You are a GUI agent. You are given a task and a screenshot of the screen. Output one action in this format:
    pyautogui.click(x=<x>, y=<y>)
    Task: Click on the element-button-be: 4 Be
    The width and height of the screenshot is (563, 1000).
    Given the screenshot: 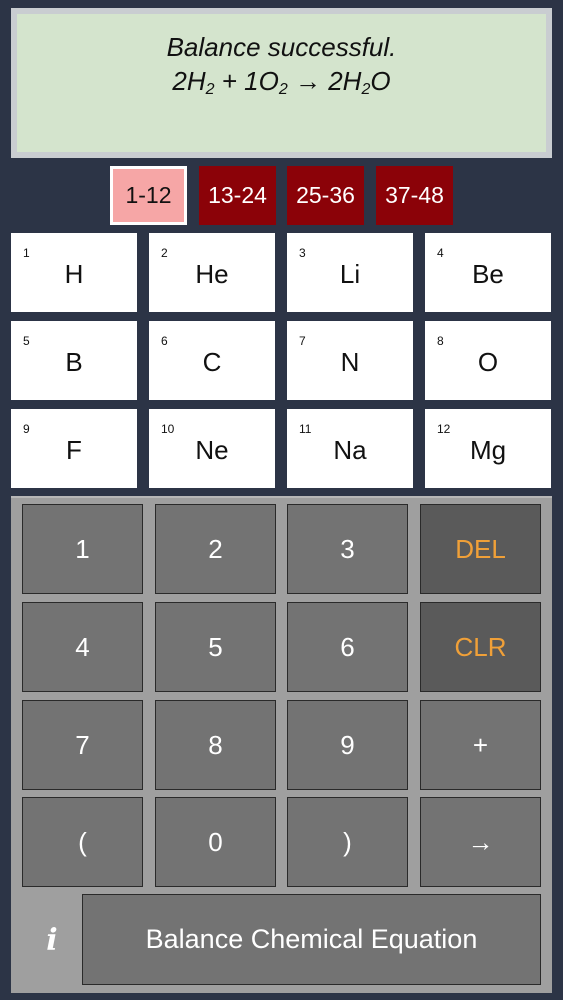 What is the action you would take?
    pyautogui.click(x=488, y=272)
    